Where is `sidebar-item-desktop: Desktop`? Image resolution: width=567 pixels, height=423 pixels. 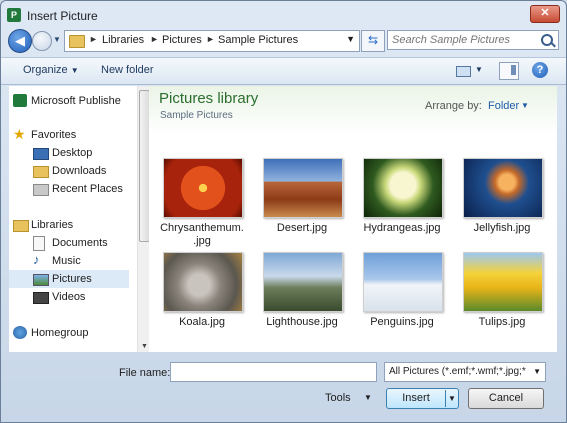 sidebar-item-desktop: Desktop is located at coordinates (69, 153).